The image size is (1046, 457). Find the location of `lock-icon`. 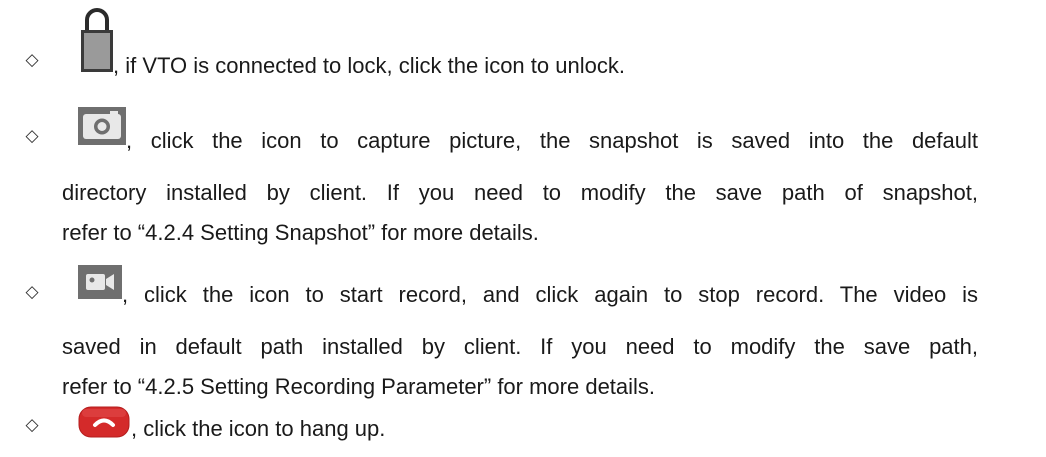

lock-icon is located at coordinates (97, 41).